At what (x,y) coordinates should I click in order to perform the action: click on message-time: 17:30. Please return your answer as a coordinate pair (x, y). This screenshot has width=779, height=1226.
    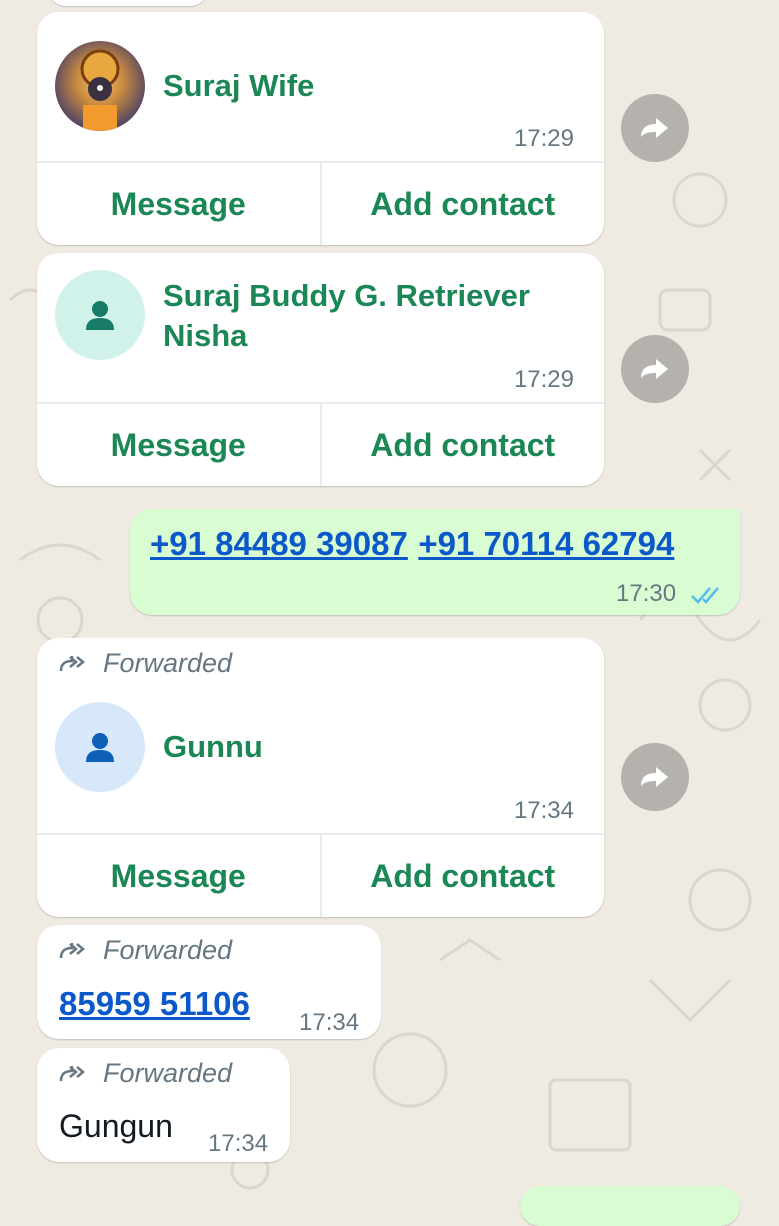
    Looking at the image, I should click on (646, 593).